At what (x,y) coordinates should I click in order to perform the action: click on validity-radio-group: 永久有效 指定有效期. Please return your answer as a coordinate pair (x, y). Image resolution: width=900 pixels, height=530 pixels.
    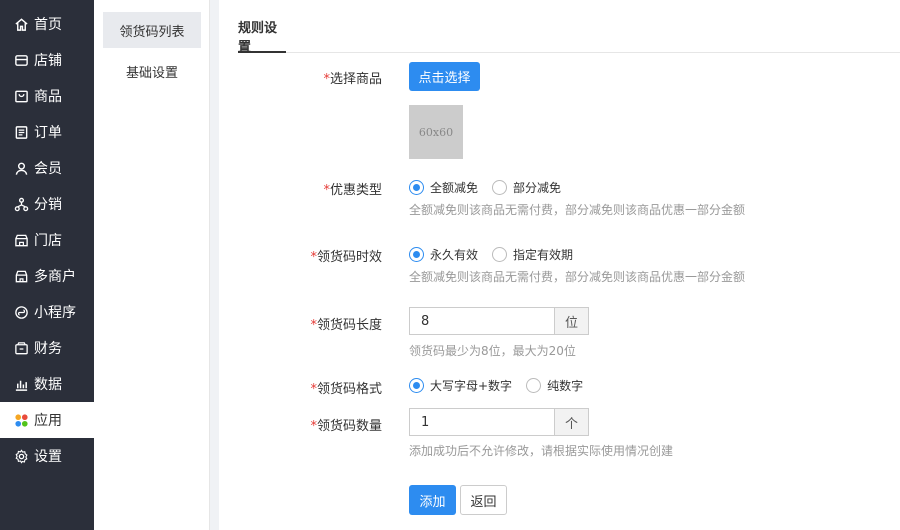
    Looking at the image, I should click on (498, 254).